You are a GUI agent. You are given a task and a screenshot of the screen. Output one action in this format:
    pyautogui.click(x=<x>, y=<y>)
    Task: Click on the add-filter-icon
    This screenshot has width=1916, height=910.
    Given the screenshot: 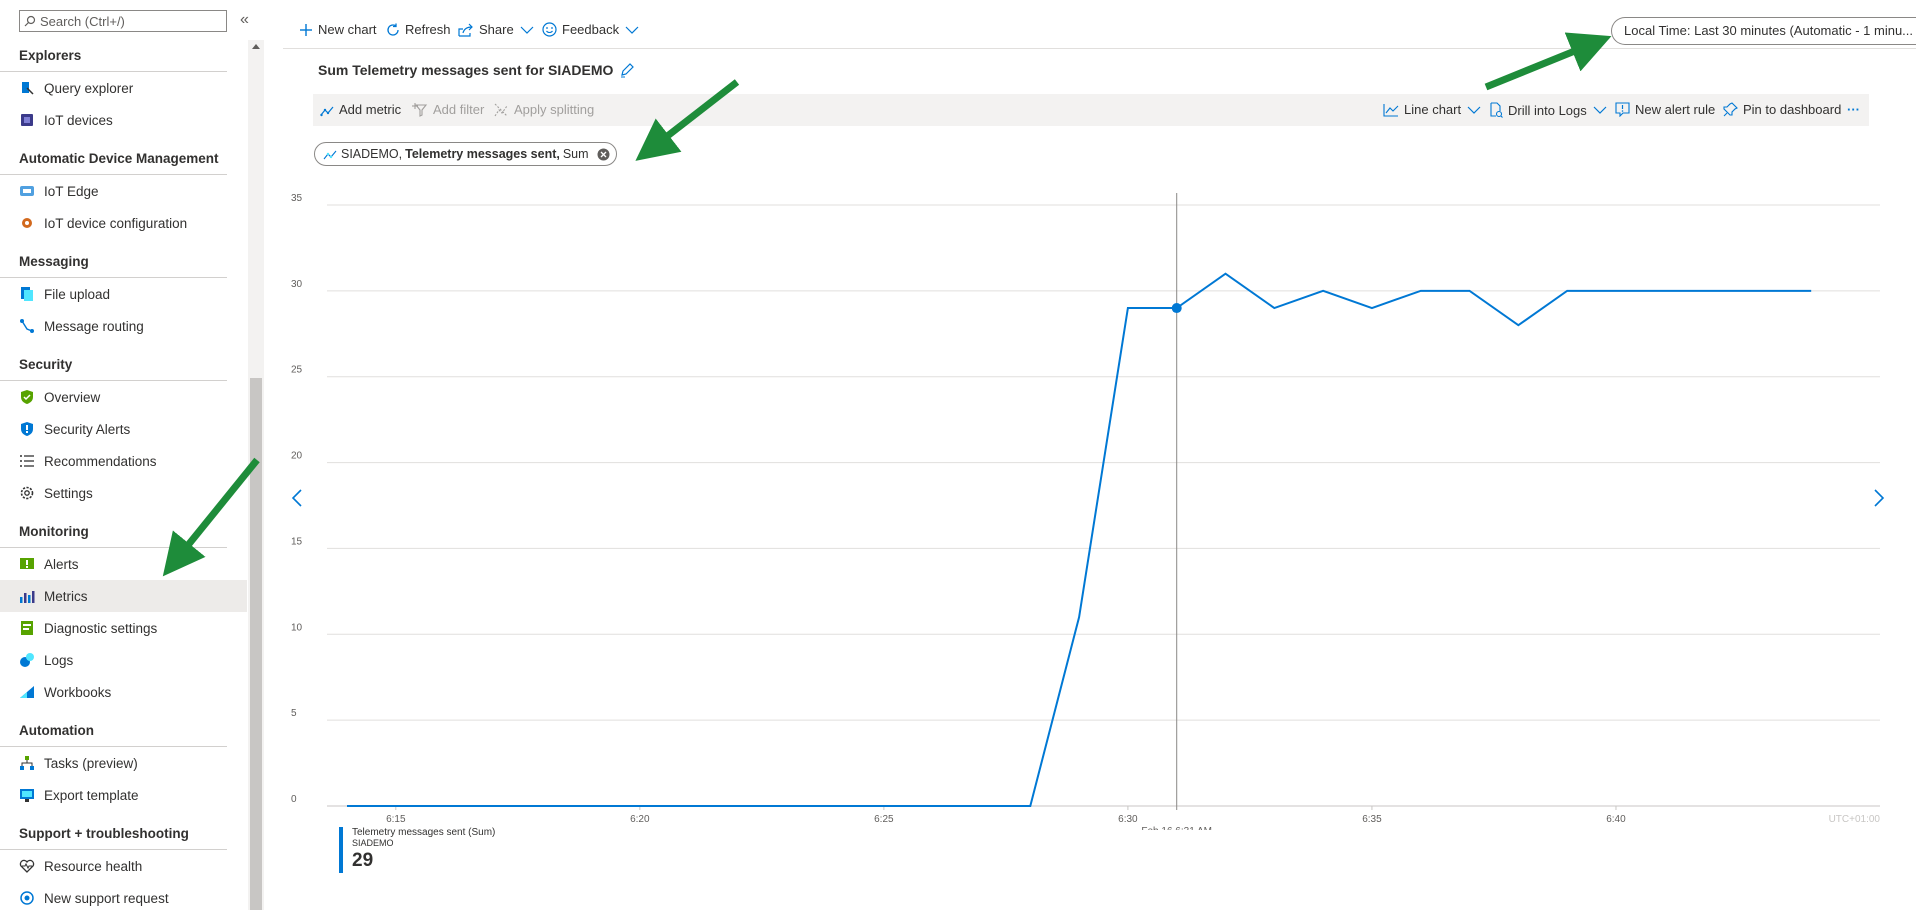 What is the action you would take?
    pyautogui.click(x=420, y=109)
    